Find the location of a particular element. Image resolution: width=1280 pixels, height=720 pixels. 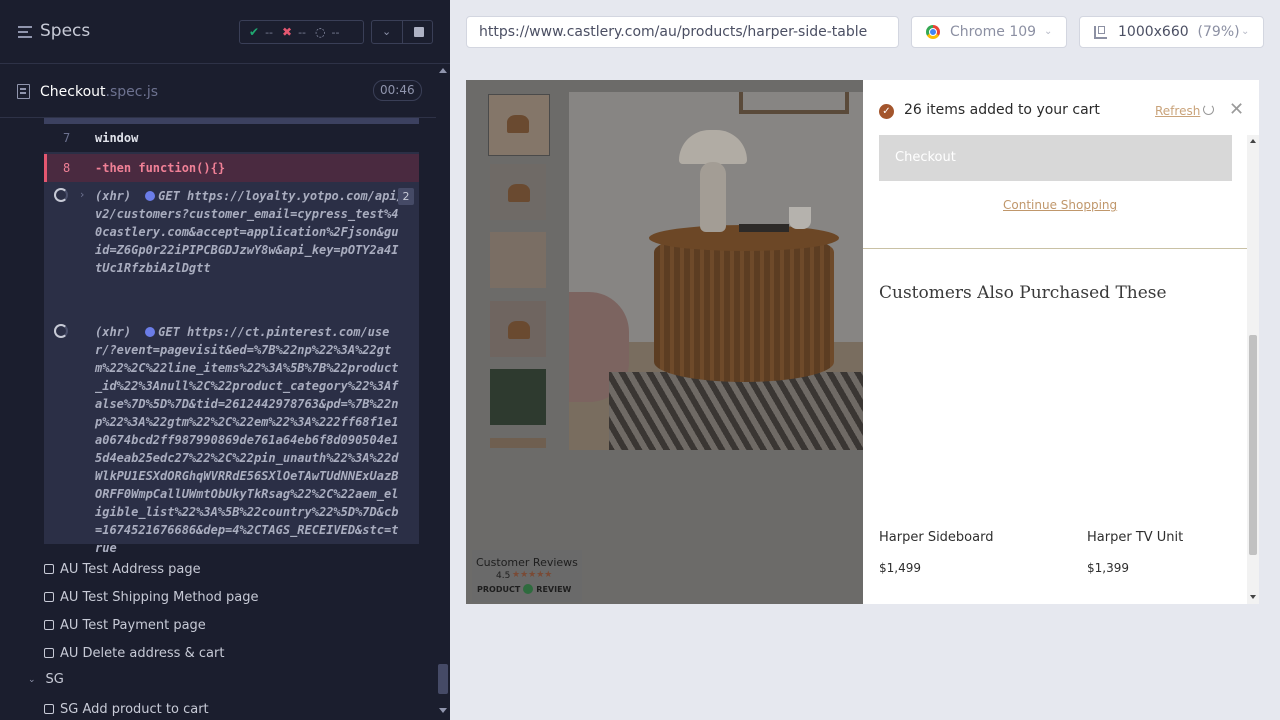

test-title: SG Add product to cart is located at coordinates (134, 709).